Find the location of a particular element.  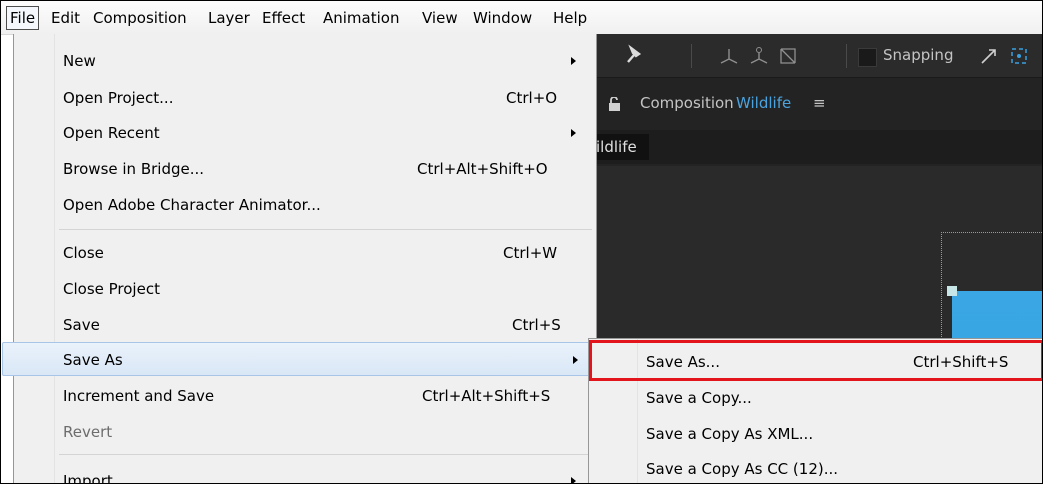

menu-item-open-recent: Open Recent is located at coordinates (305, 133).